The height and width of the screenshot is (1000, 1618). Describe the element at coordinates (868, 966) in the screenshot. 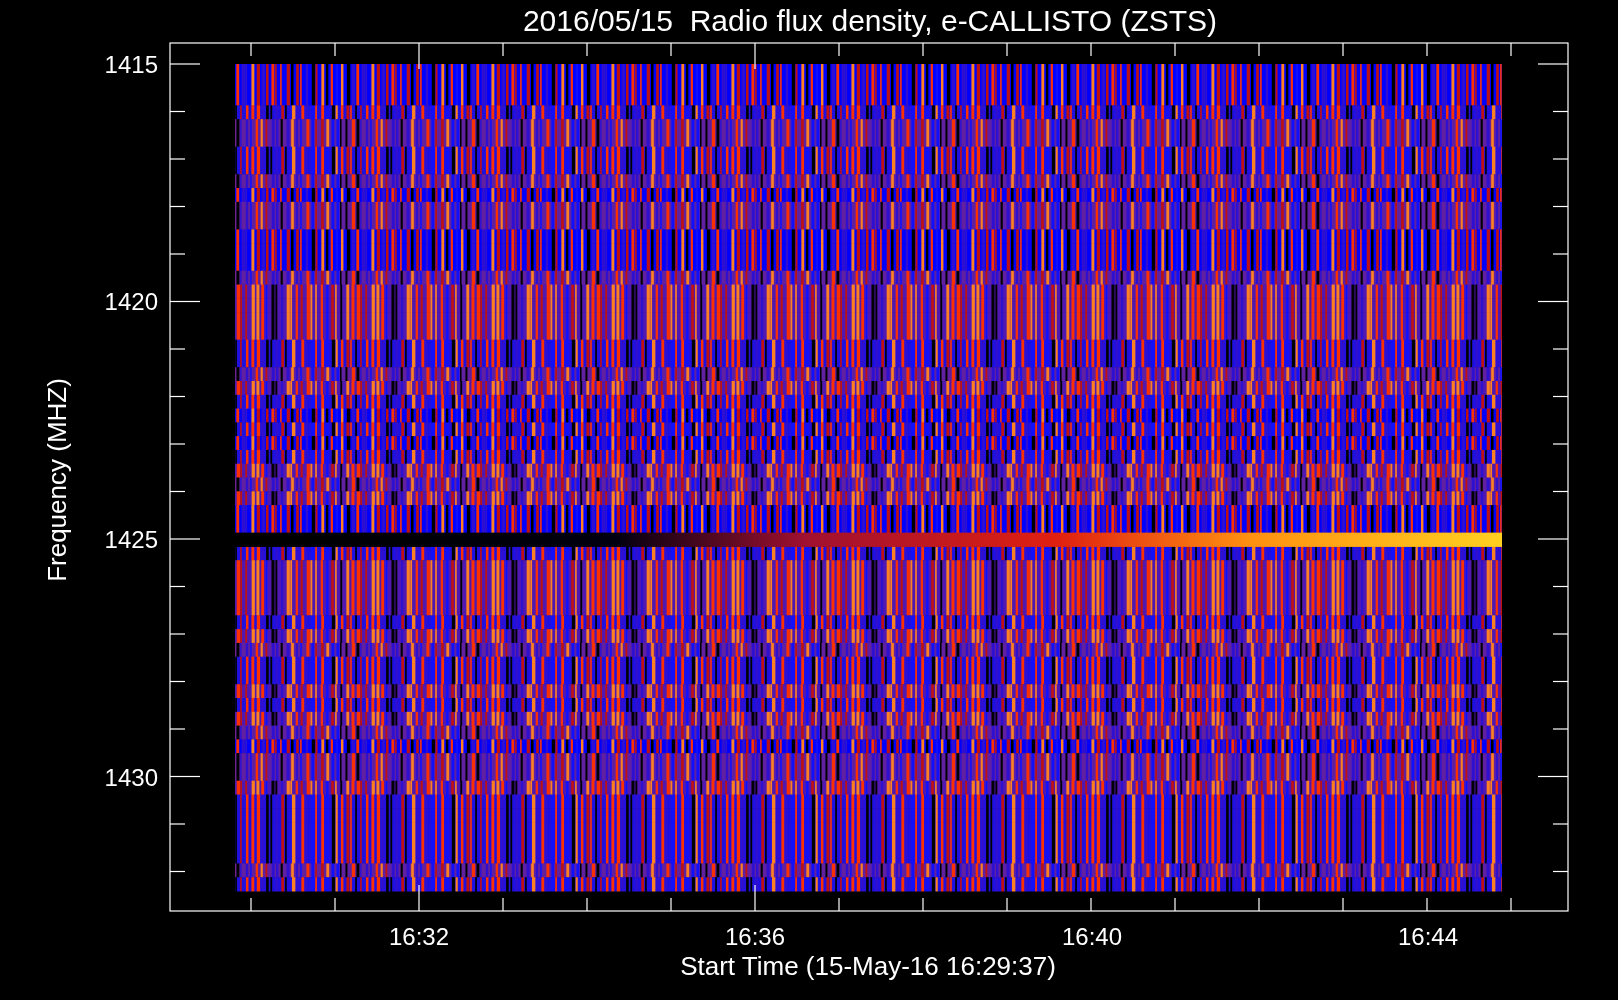

I see `x-axis-label: Start Time (15-May-16 16:29:37)` at that location.